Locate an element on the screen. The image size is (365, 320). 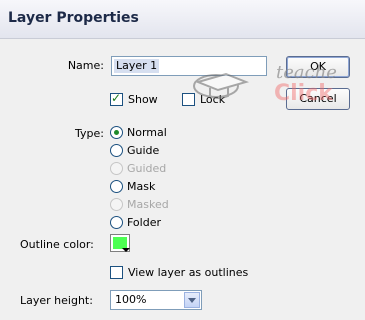
layer-height-label: Layer height: is located at coordinates (56, 300).